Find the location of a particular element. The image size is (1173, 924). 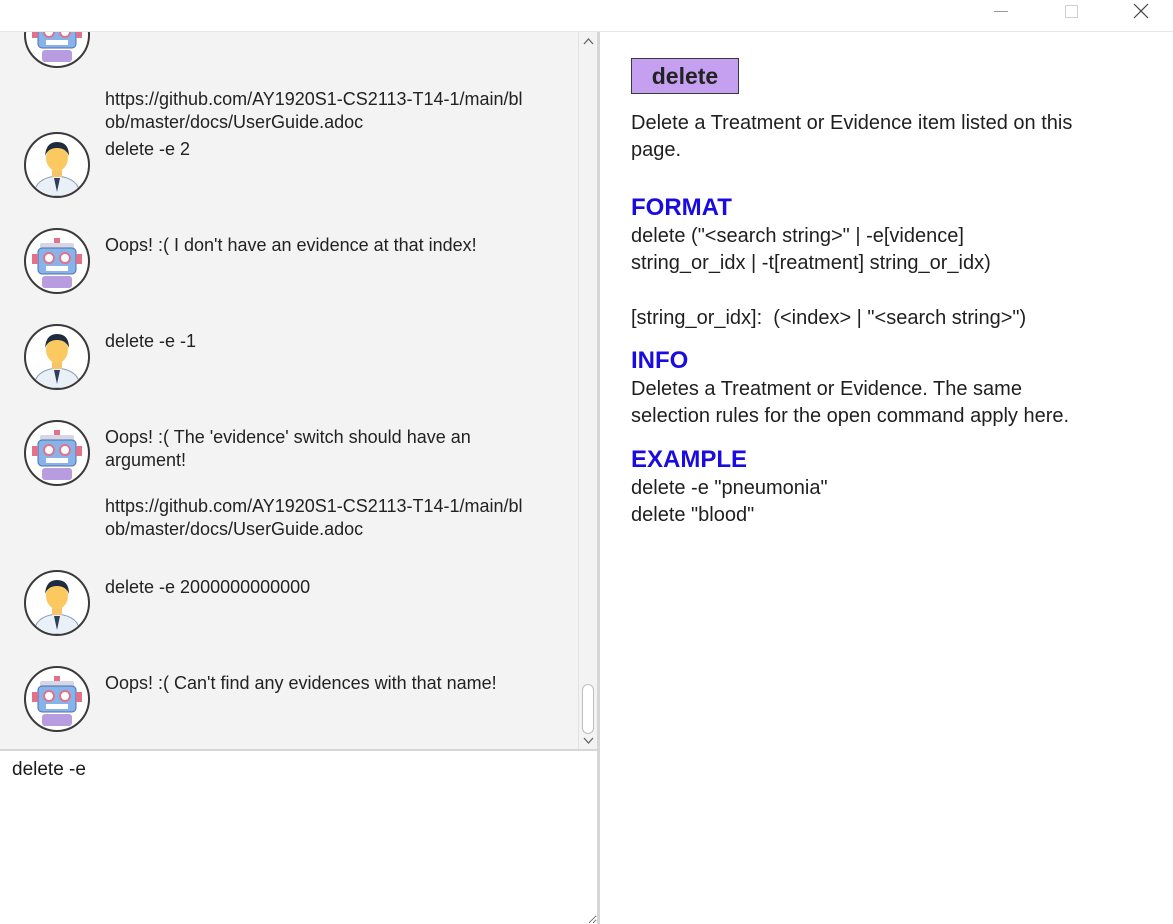

maximize-button is located at coordinates (1071, 11).